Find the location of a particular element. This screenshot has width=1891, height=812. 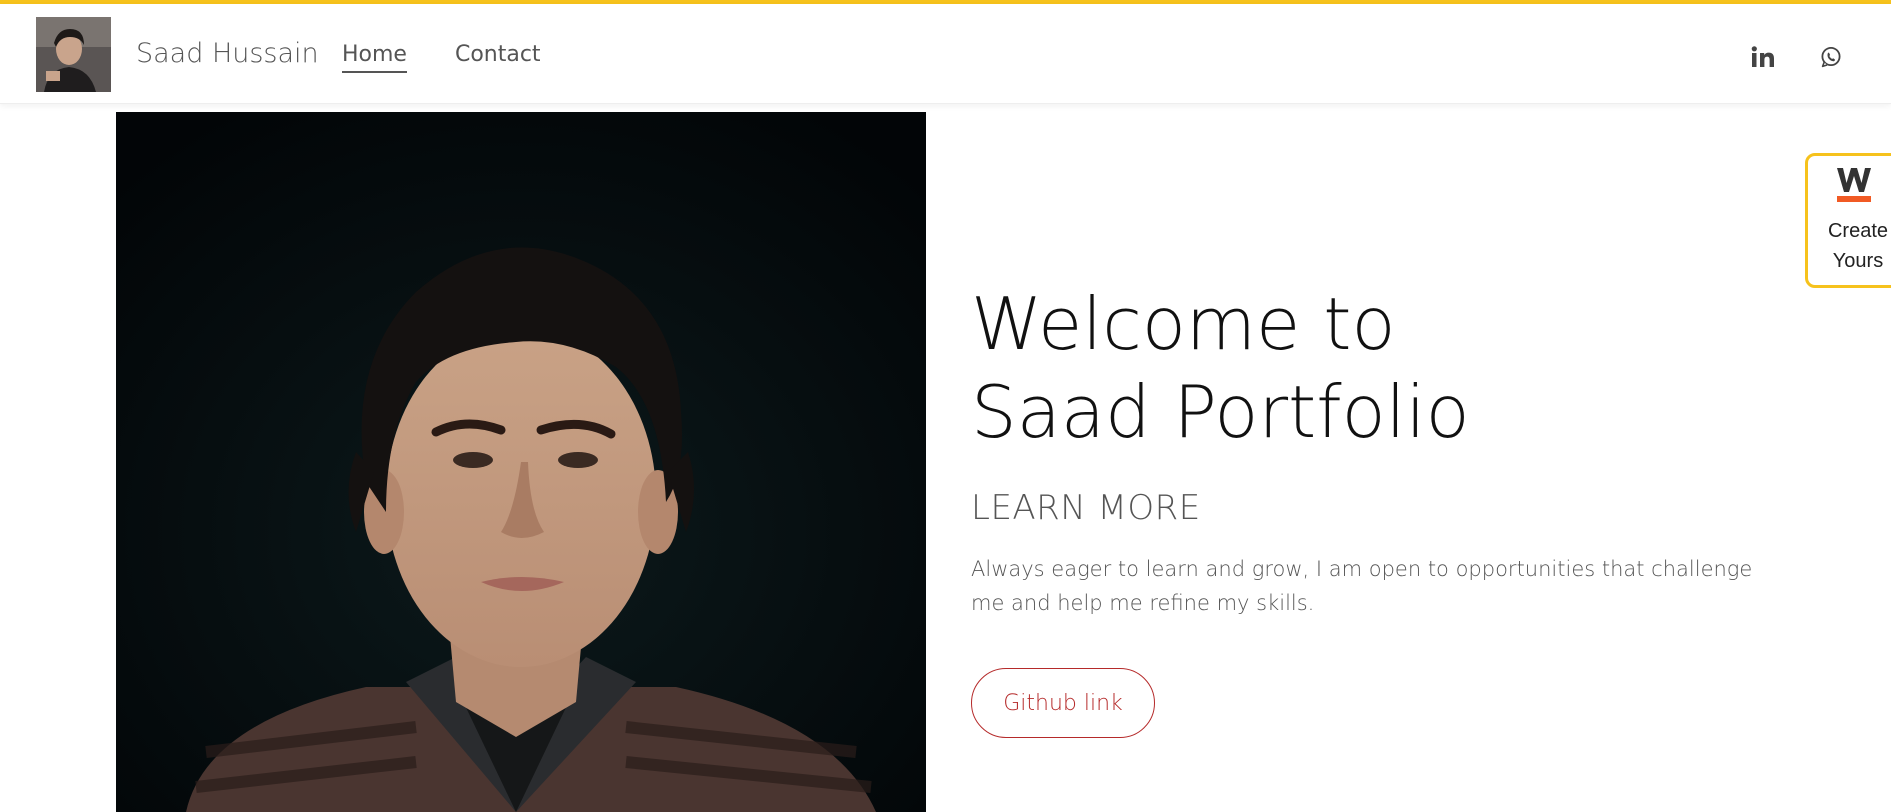

linkedin-icon is located at coordinates (1763, 57).